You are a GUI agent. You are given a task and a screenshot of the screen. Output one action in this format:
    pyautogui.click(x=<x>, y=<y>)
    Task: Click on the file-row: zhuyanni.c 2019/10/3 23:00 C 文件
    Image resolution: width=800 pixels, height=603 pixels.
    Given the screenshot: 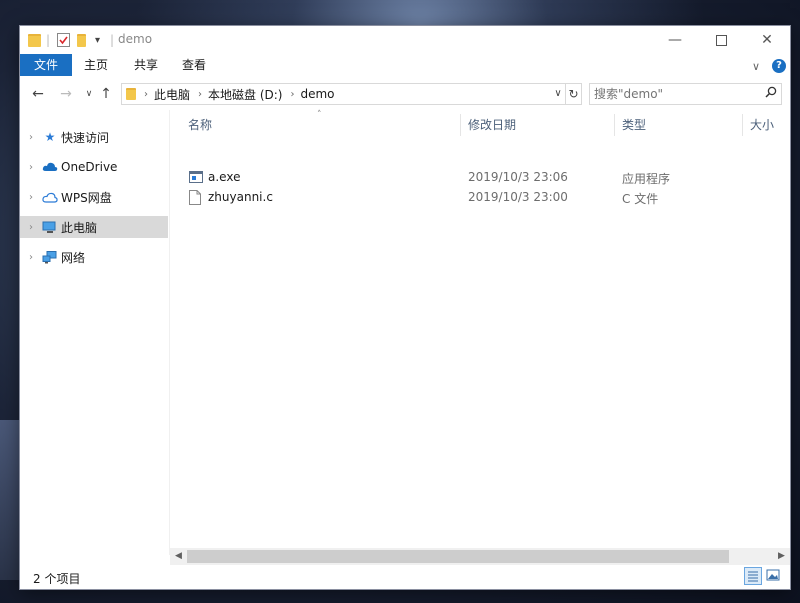 What is the action you would take?
    pyautogui.click(x=479, y=198)
    